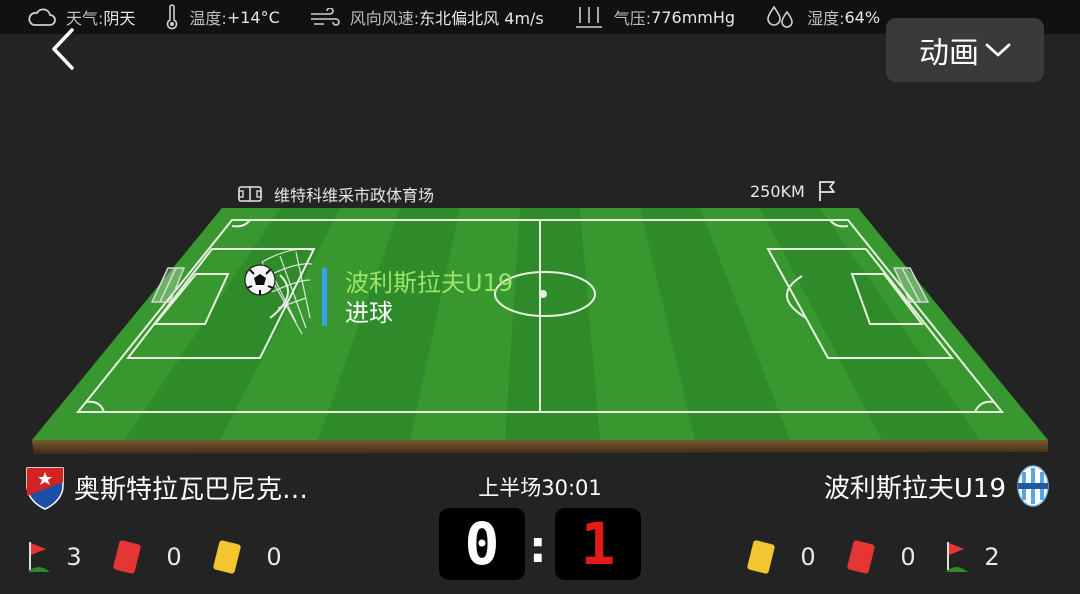  I want to click on event-type: 进球, so click(369, 313).